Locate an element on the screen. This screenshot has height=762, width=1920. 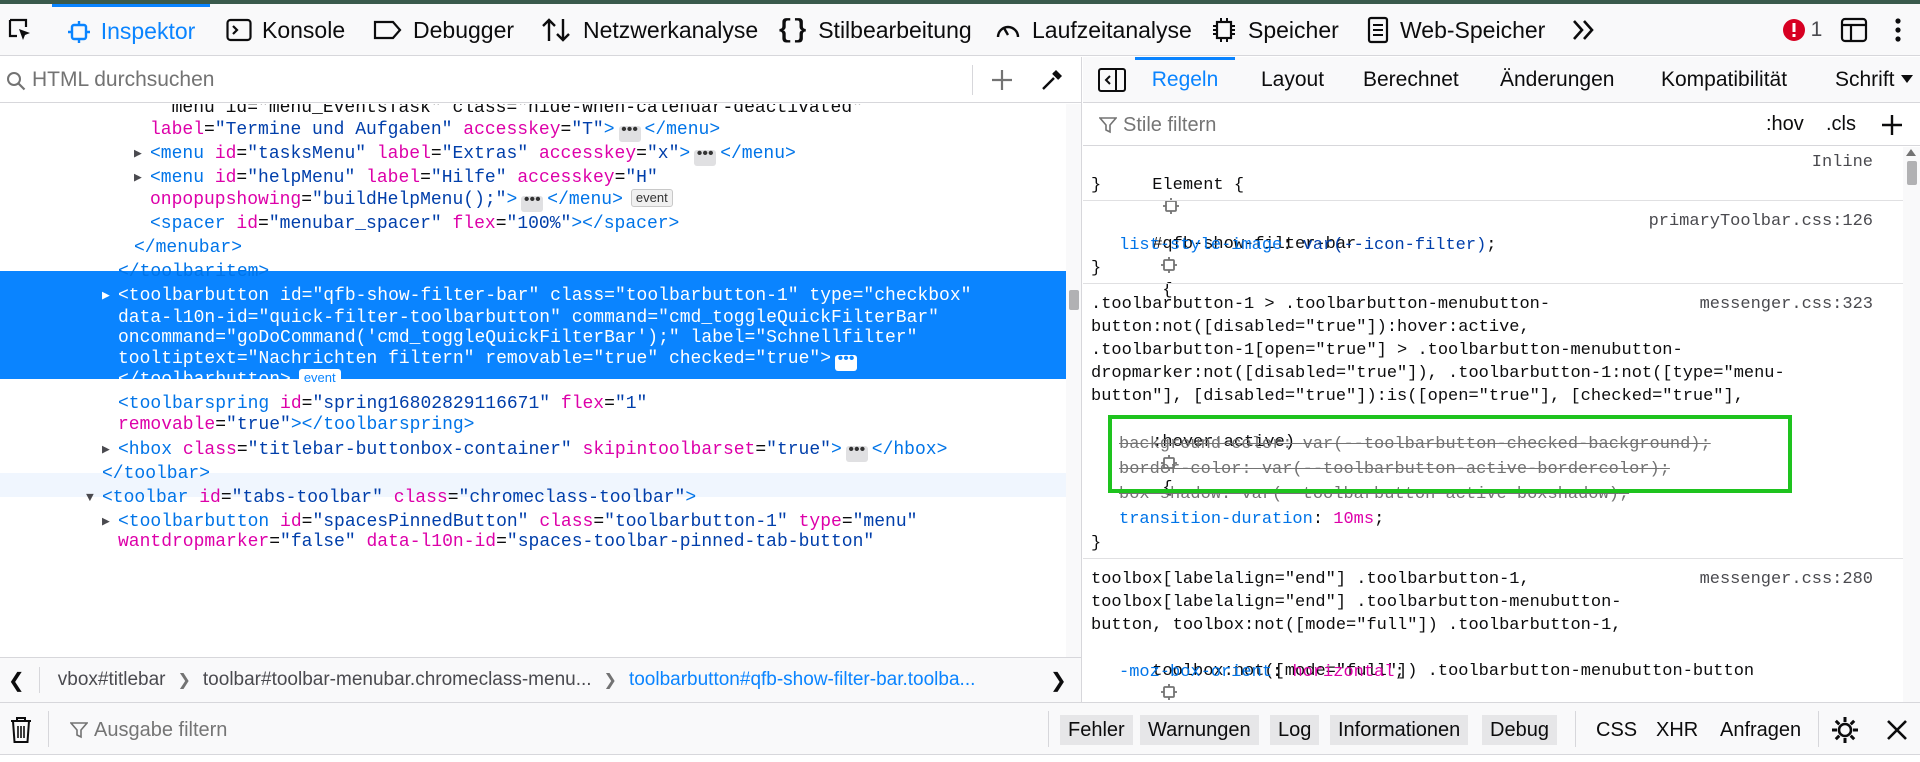
markup-node: </menubar> is located at coordinates (533, 248).